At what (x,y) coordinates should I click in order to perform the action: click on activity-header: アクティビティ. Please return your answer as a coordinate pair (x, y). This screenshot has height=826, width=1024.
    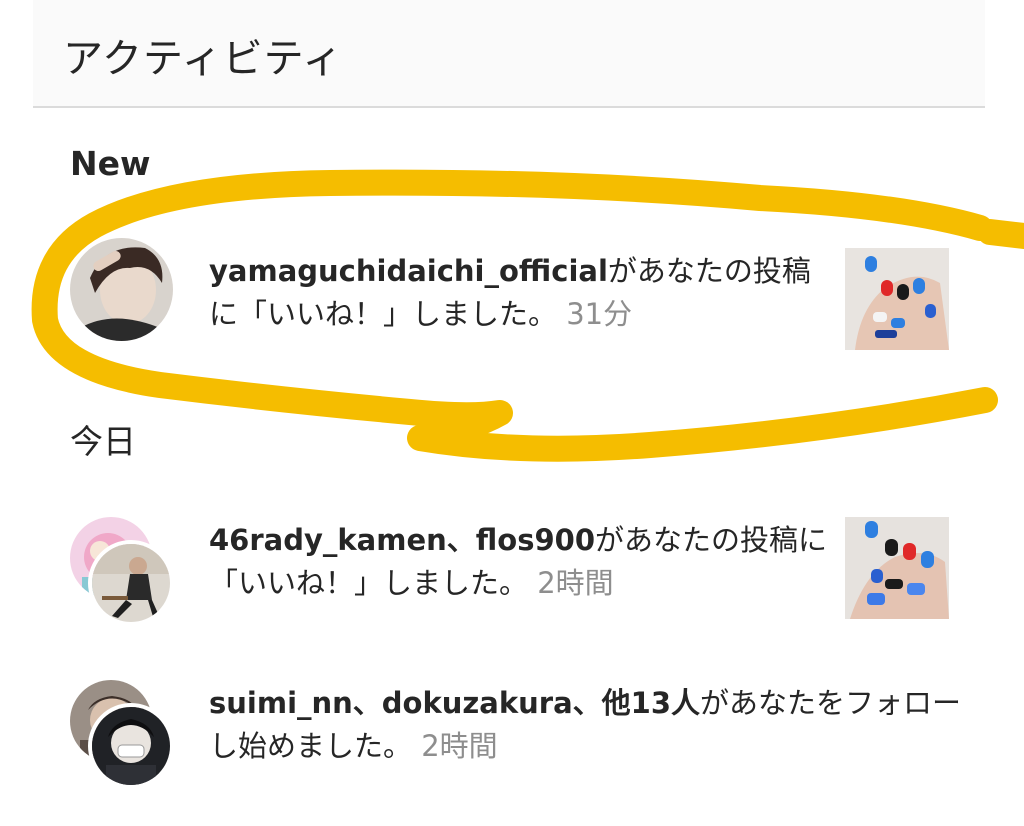
    Looking at the image, I should click on (509, 54).